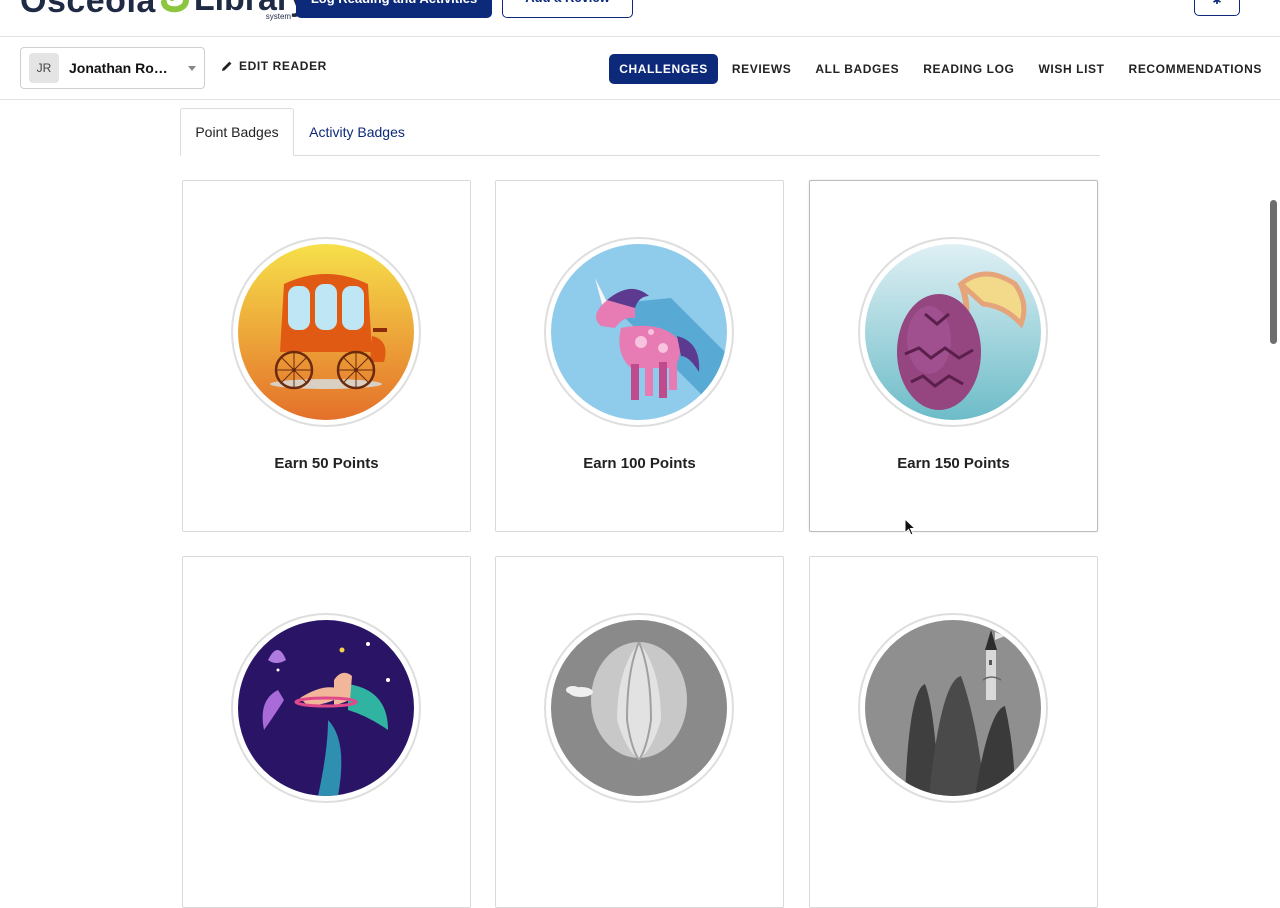 The width and height of the screenshot is (1280, 908). Describe the element at coordinates (278, 16) in the screenshot. I see `logo-sub: system` at that location.